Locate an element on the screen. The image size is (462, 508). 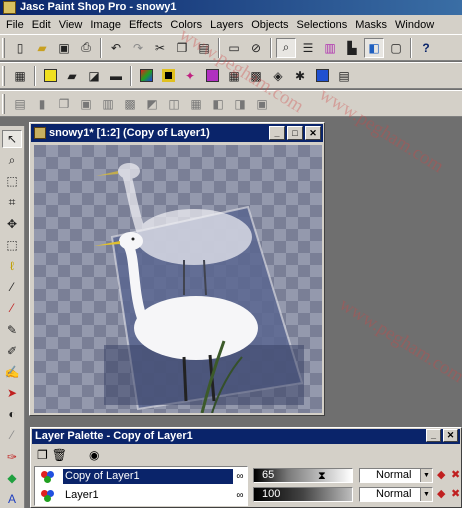
save-mask-icon: ▣ is located at coordinates (262, 104).